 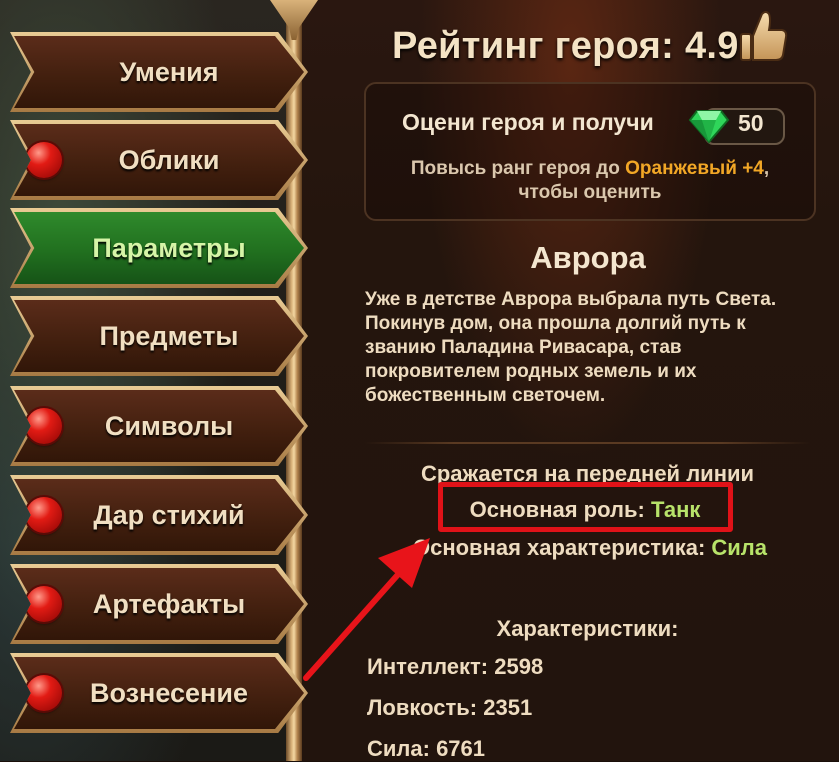 I want to click on hero-rating-title: Рейтинг героя: 4.9, so click(x=565, y=45).